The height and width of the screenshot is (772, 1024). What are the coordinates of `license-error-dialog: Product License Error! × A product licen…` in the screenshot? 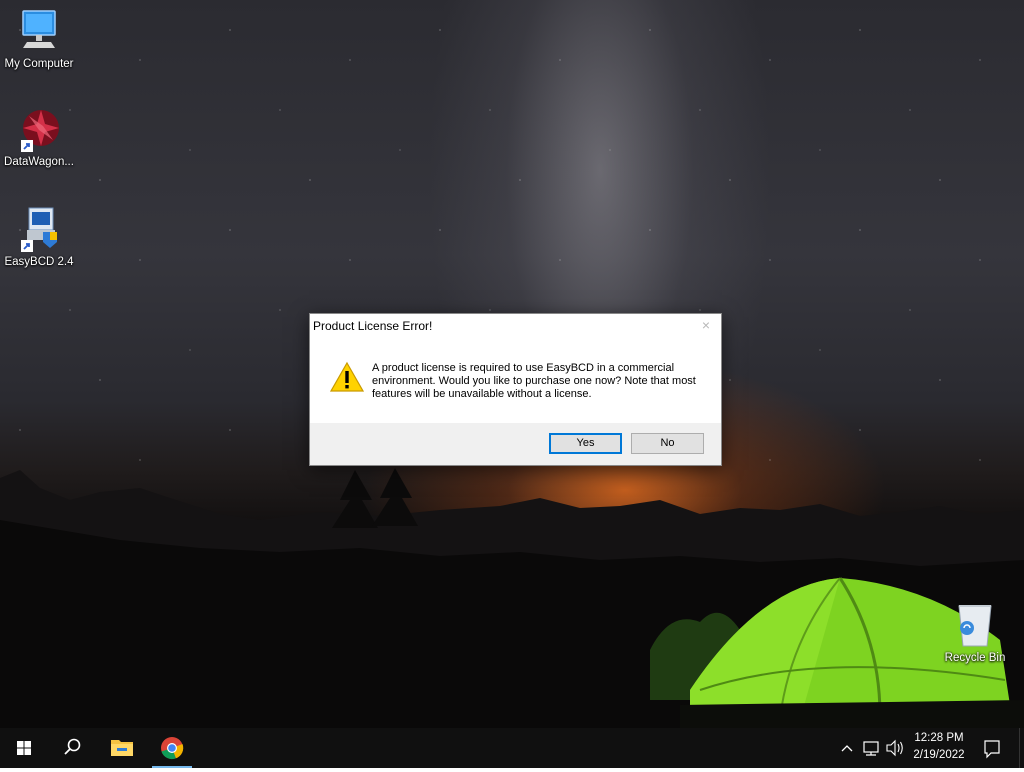 It's located at (515, 389).